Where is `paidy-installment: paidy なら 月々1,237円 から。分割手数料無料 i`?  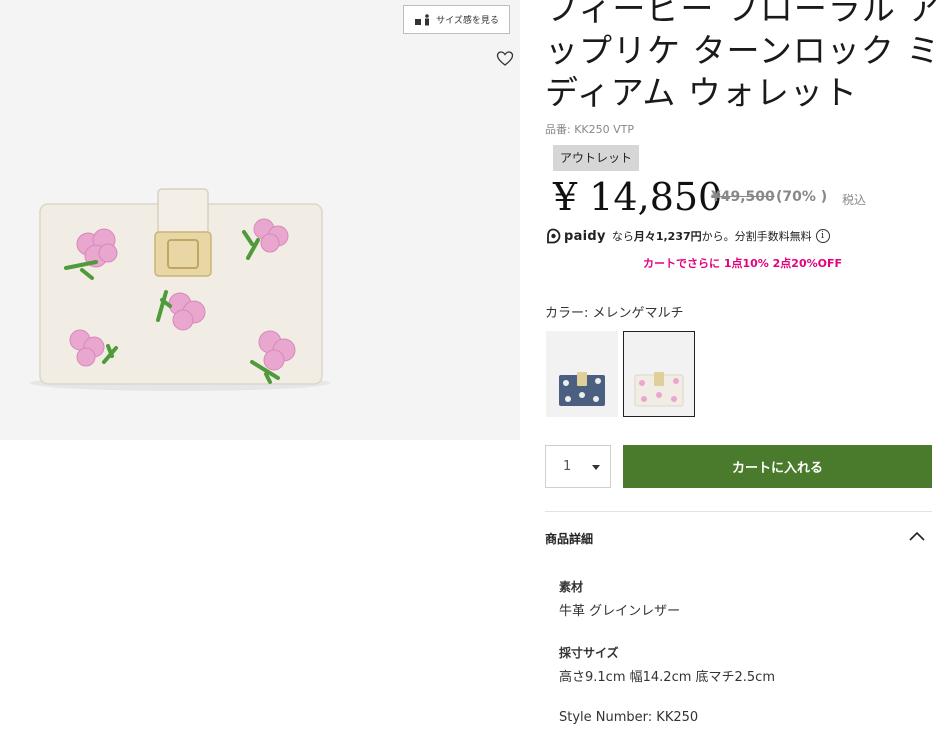 paidy-installment: paidy なら 月々1,237円 から。分割手数料無料 i is located at coordinates (687, 236).